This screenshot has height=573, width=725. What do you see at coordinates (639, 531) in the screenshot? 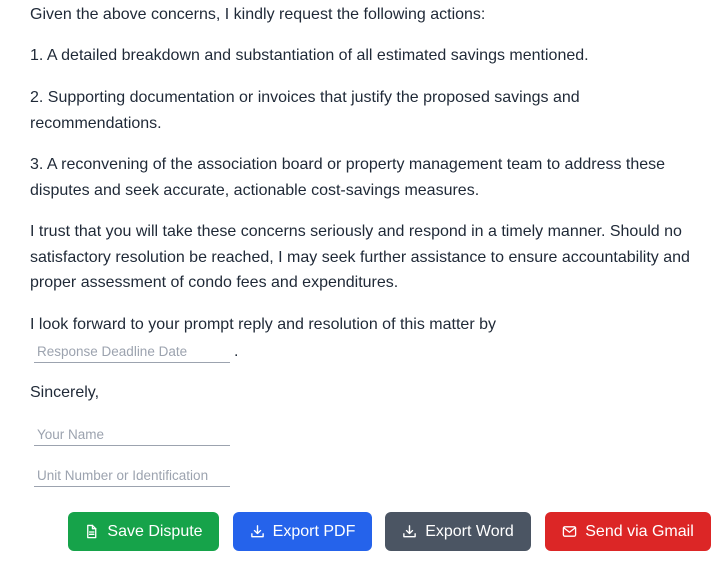
I see `send-via-gmail-label: Send via Gmail` at bounding box center [639, 531].